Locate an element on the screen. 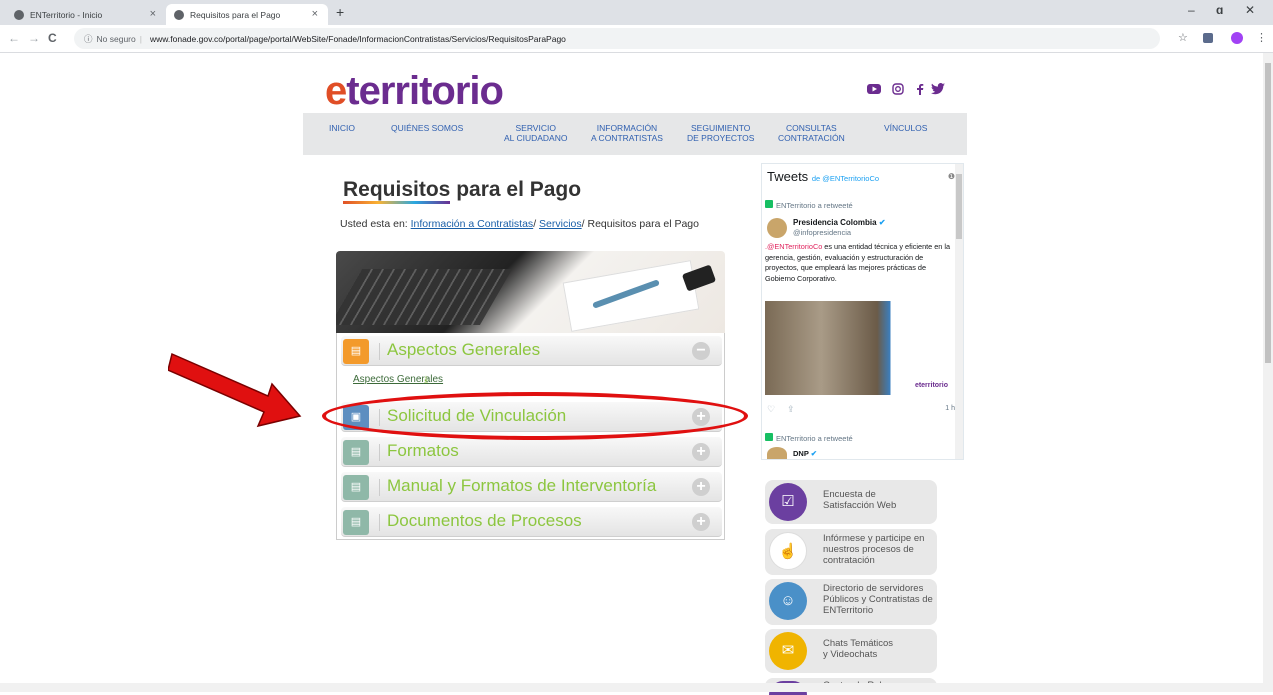  horizontal-scrollbar is located at coordinates (631, 687).